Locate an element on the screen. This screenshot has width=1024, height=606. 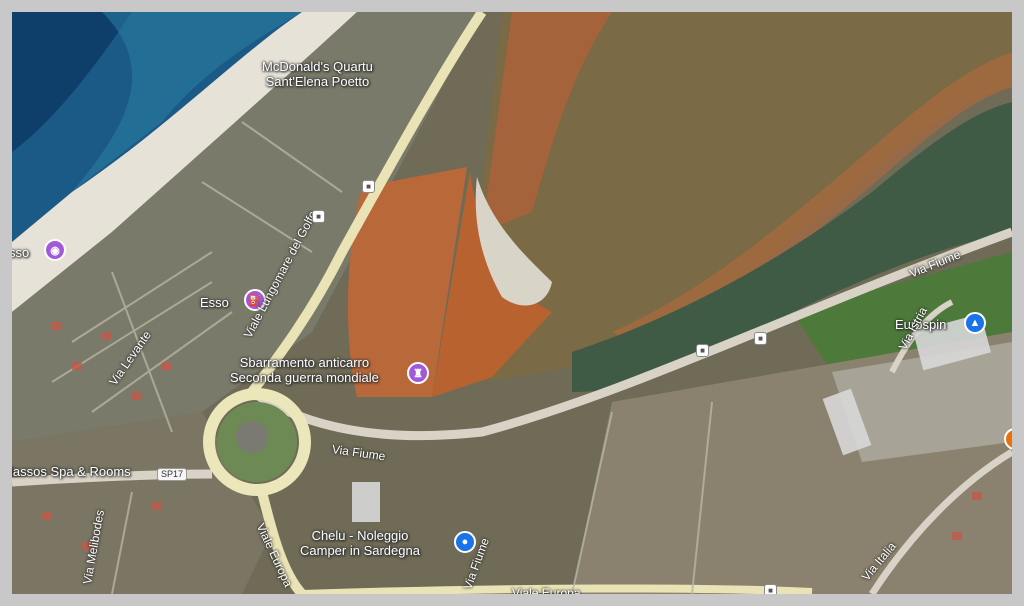
chelu-label: Chelu - Noleggio Camper in Sardegna is located at coordinates (360, 543).